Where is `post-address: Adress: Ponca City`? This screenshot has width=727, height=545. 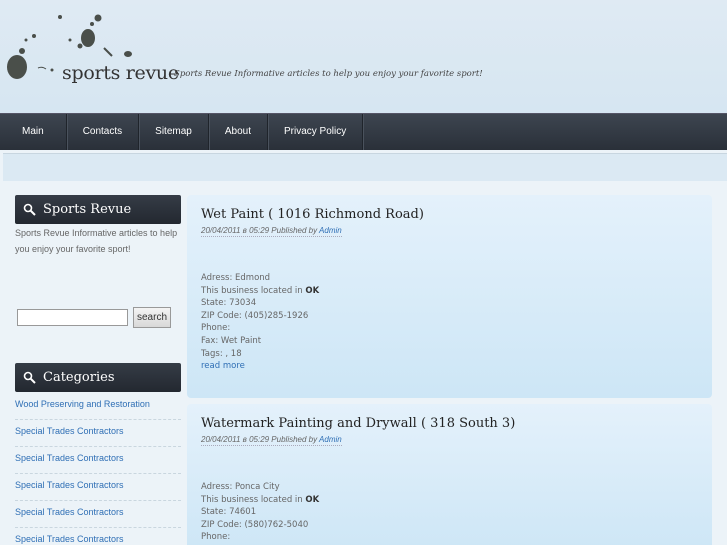 post-address: Adress: Ponca City is located at coordinates (240, 487).